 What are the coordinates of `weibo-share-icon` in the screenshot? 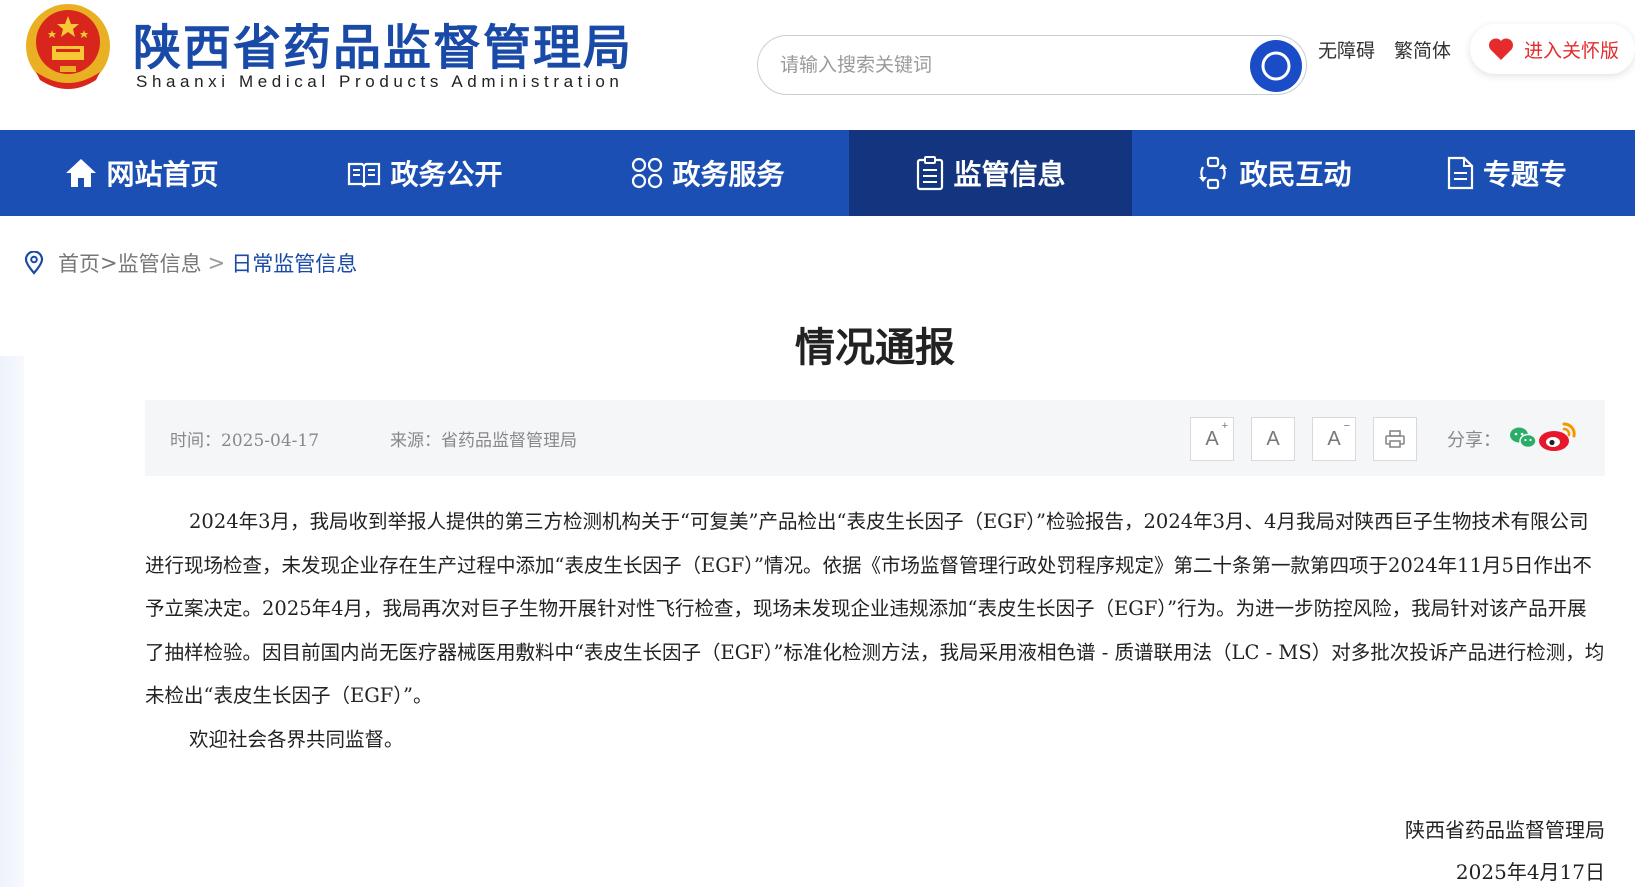 It's located at (1558, 436).